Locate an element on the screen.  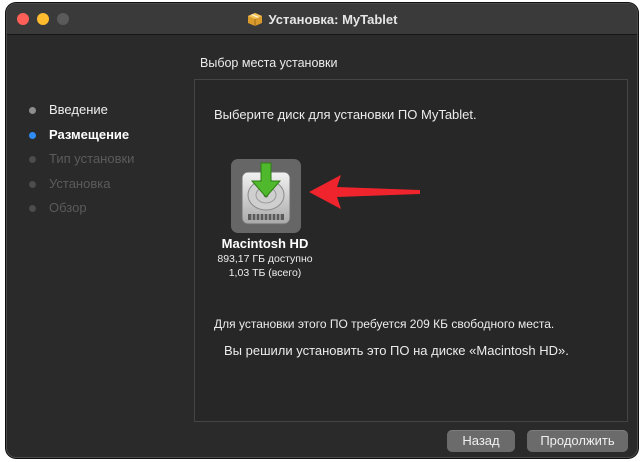
hard-drive-install-icon is located at coordinates (266, 193).